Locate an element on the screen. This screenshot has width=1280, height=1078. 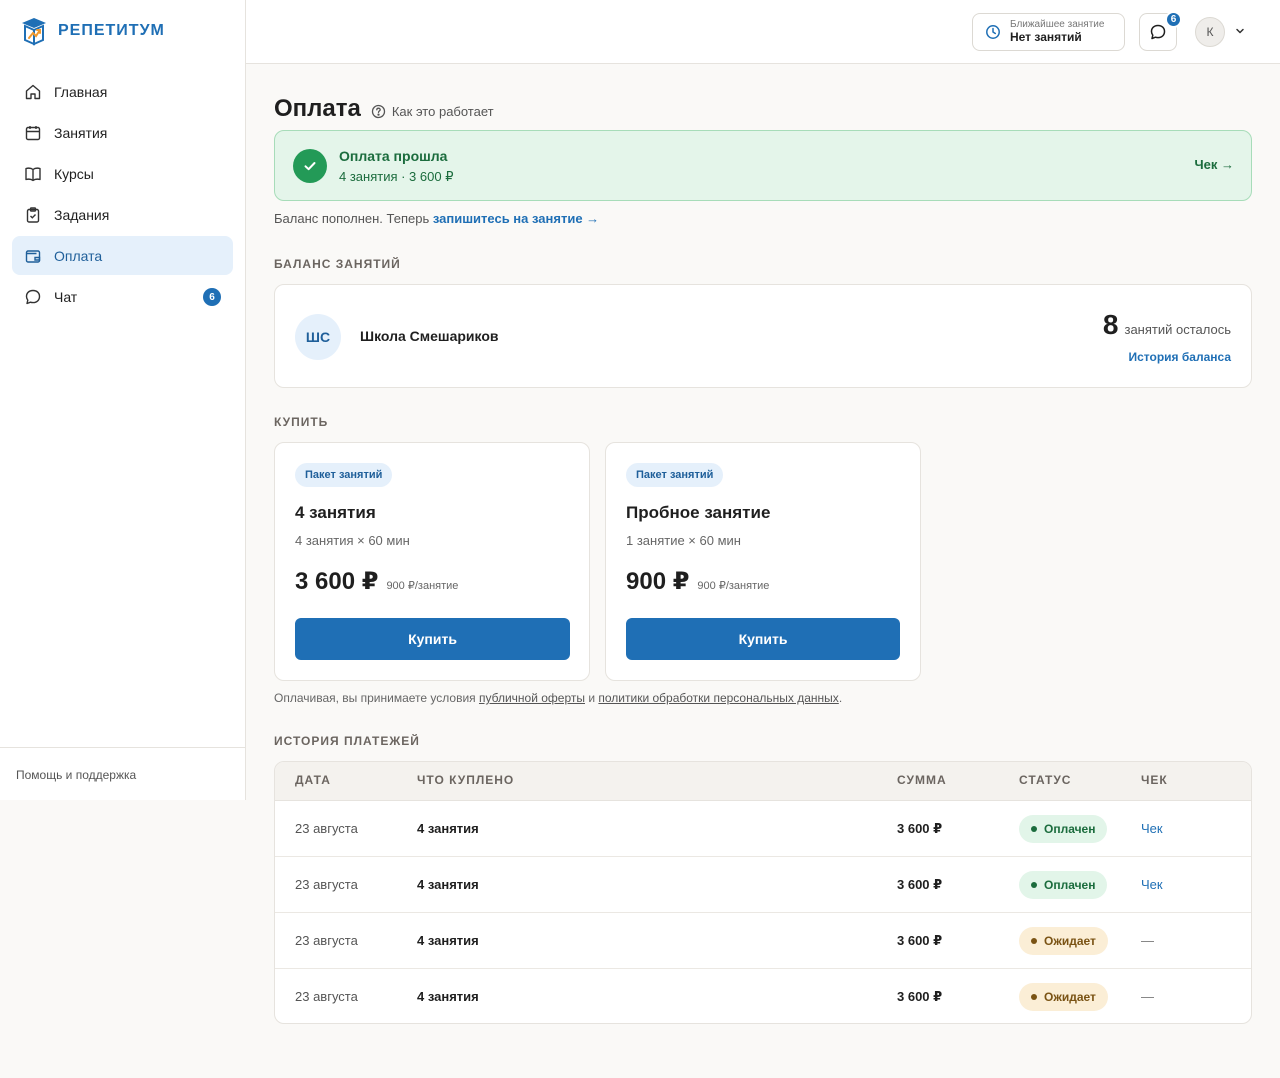
clock-icon is located at coordinates (993, 32).